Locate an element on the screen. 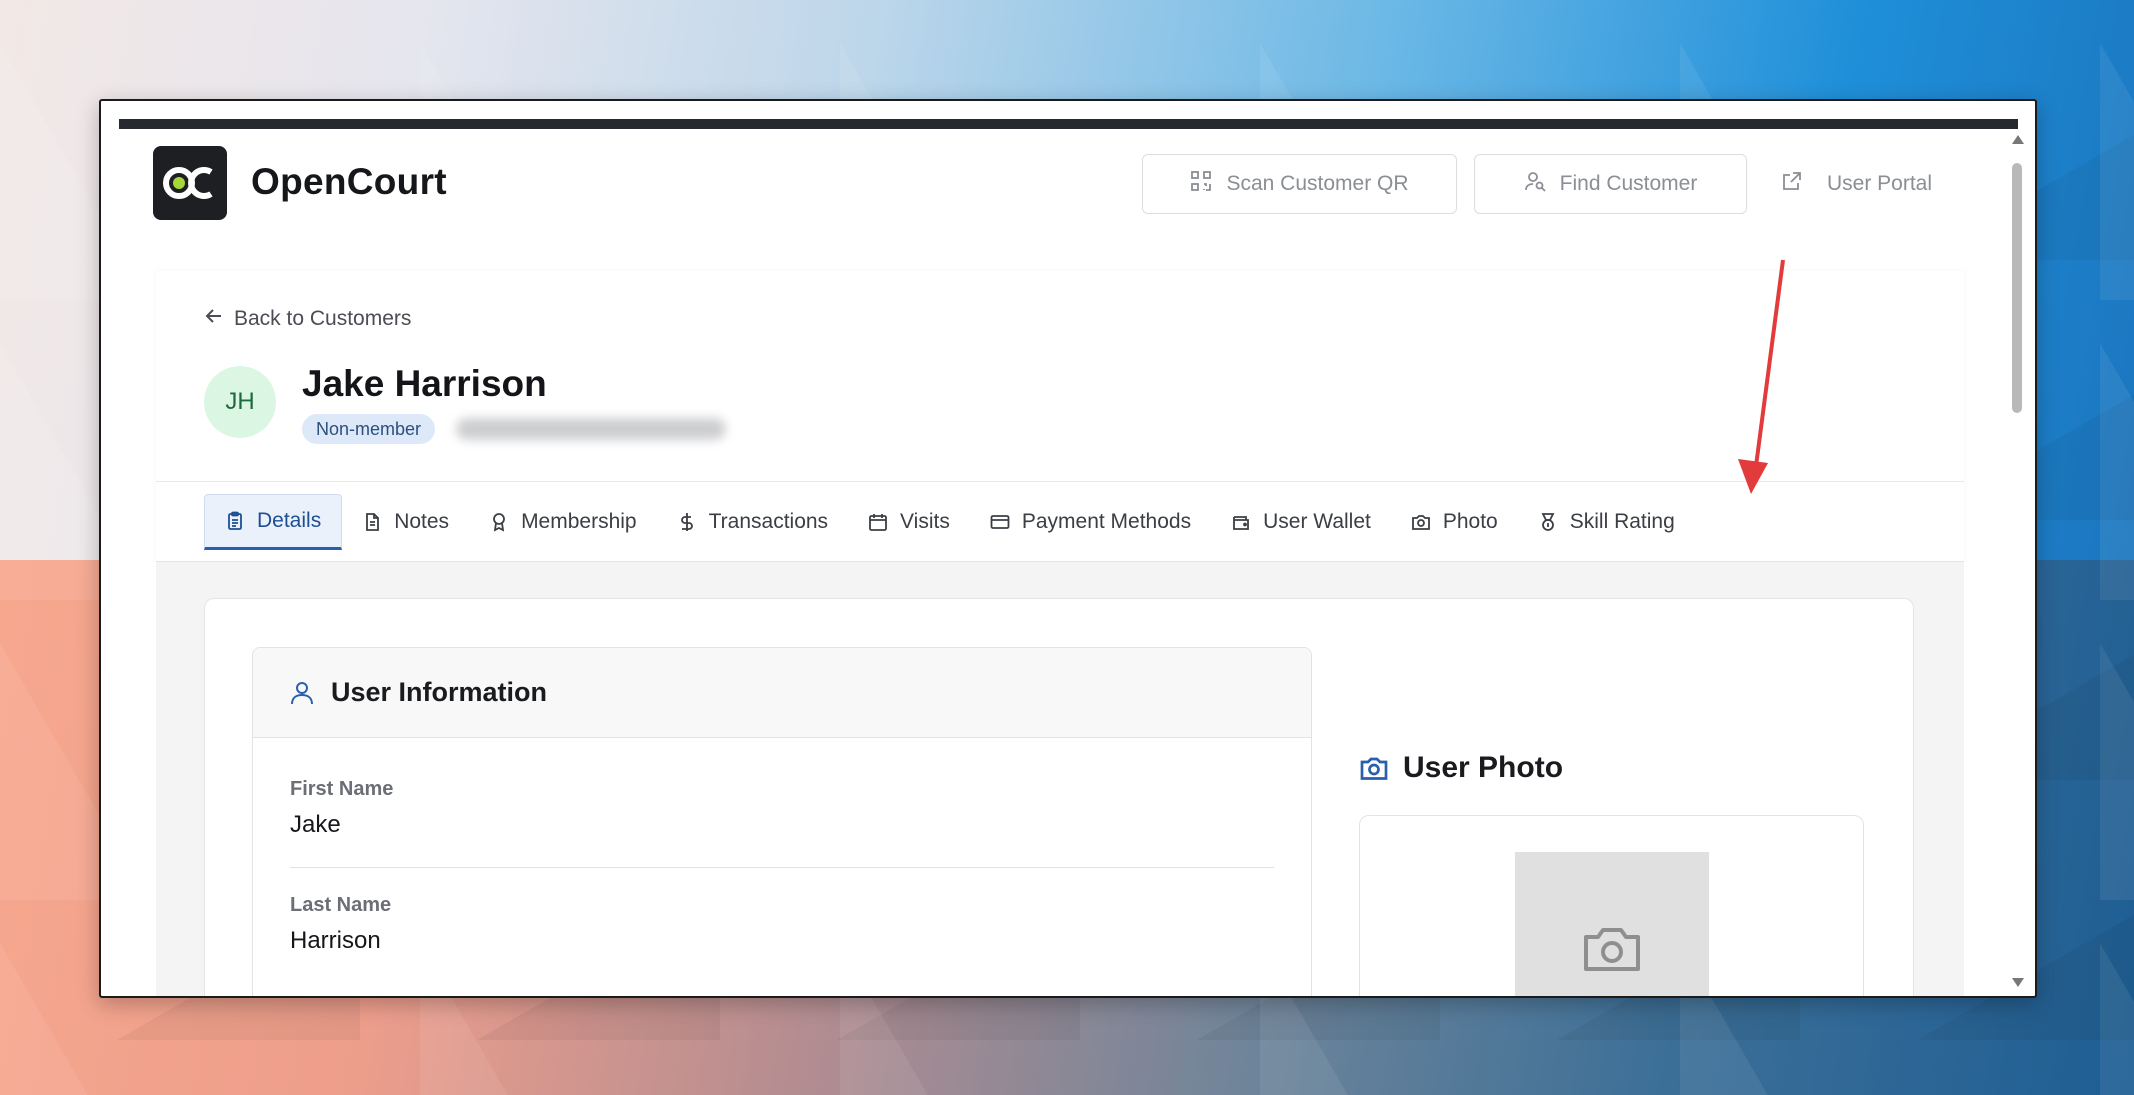 The height and width of the screenshot is (1095, 2134). document-icon is located at coordinates (373, 522).